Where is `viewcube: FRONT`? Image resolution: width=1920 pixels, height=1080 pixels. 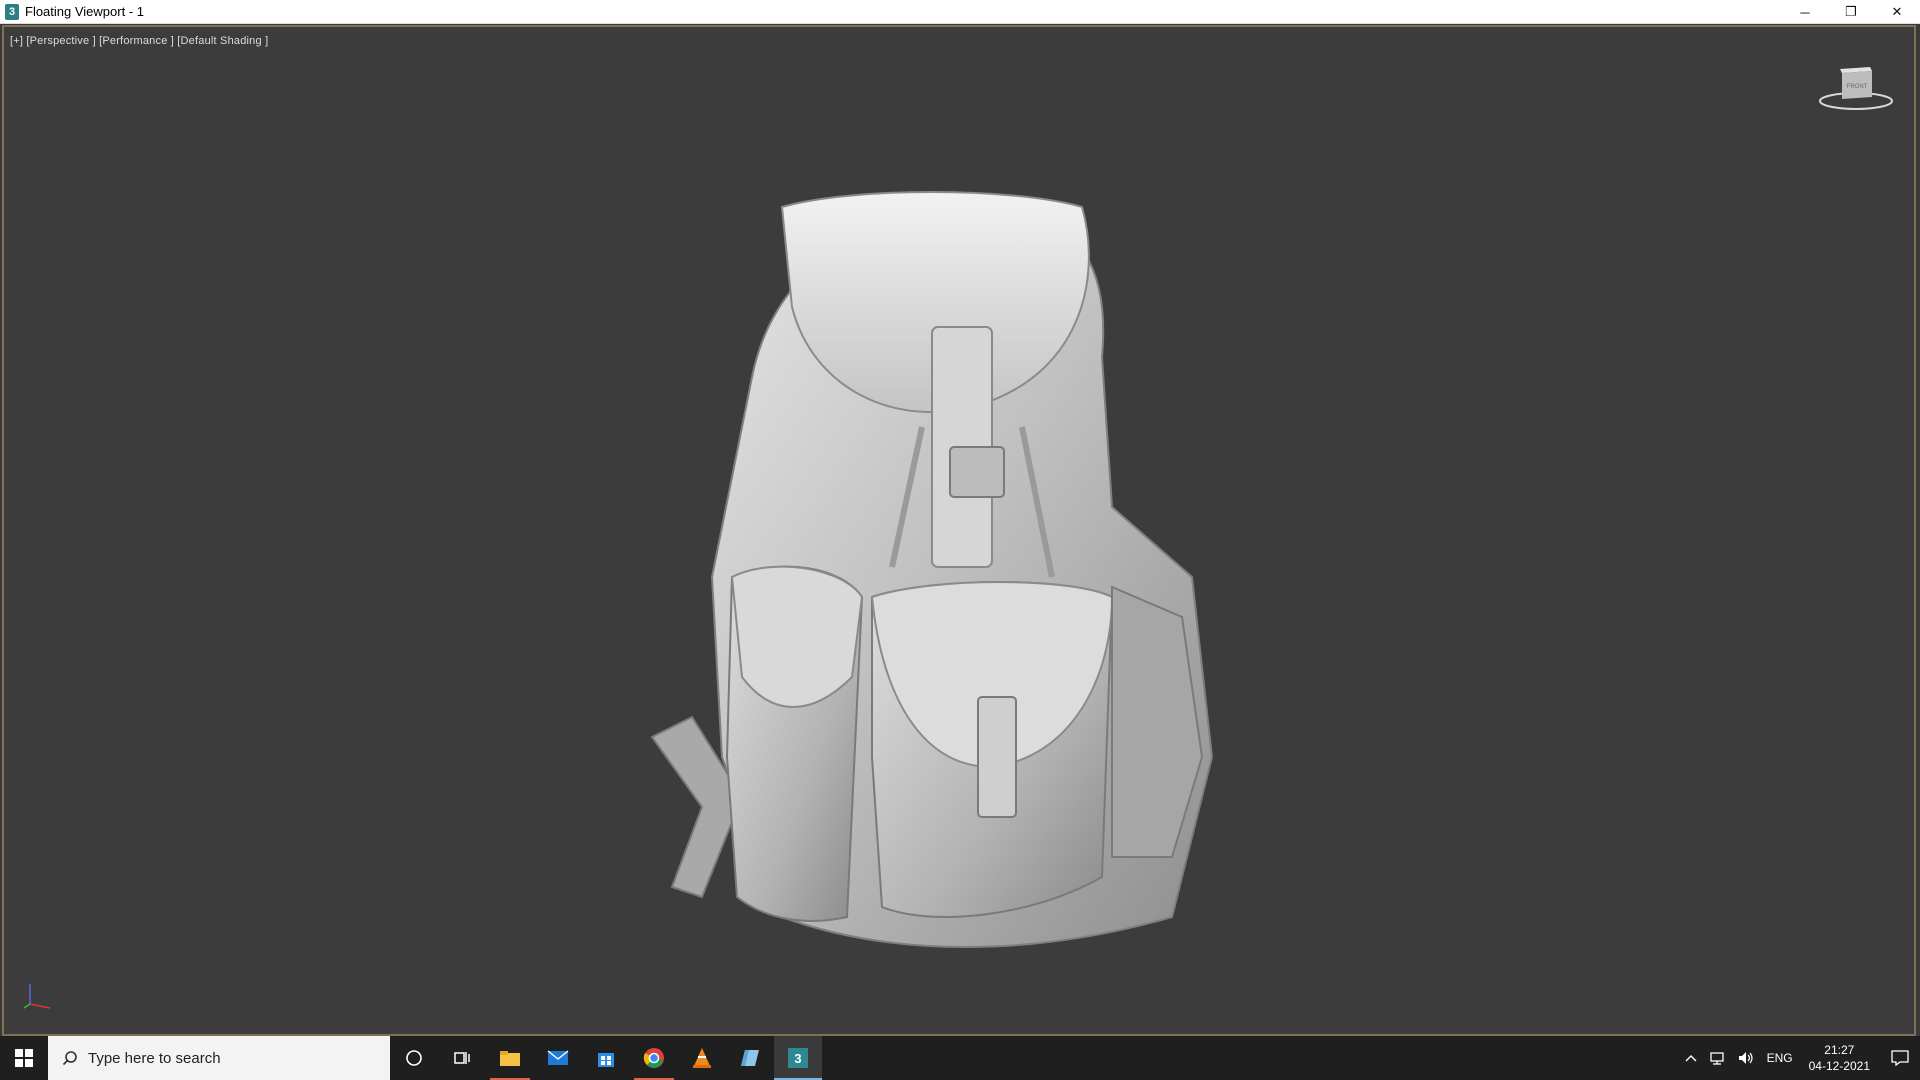
viewcube: FRONT is located at coordinates (1856, 87).